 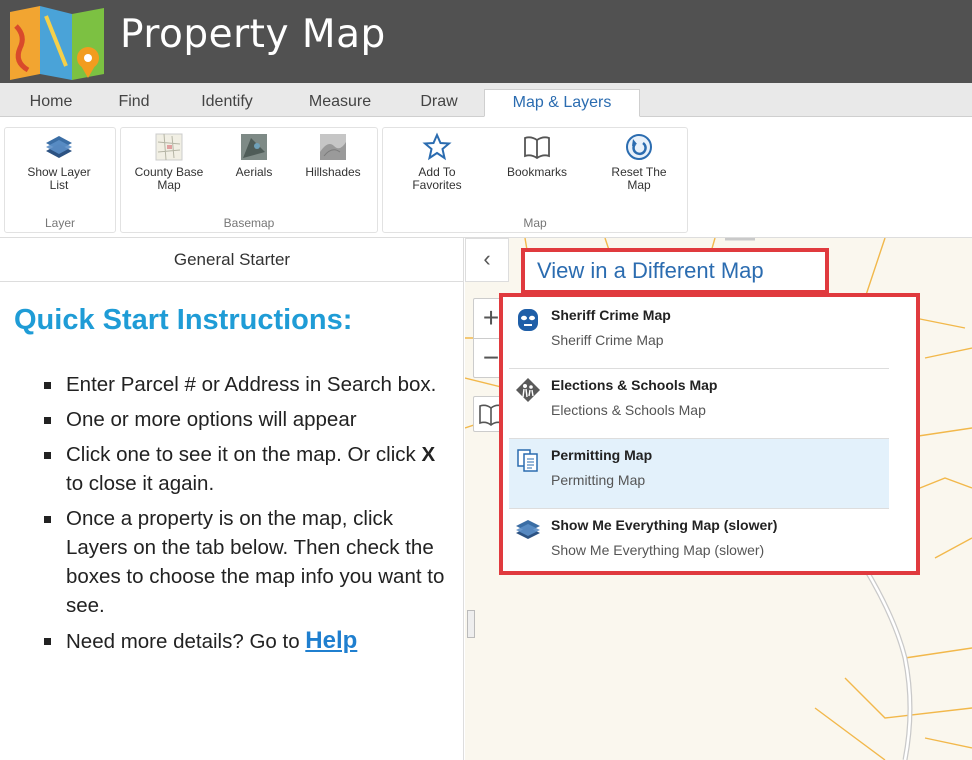 I want to click on show-layer-list-button: Show Layer List, so click(x=59, y=162).